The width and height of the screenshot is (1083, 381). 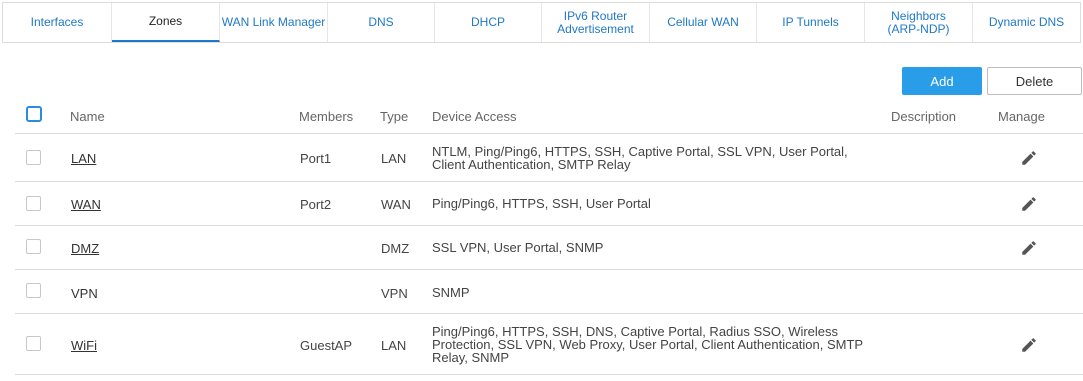 What do you see at coordinates (942, 81) in the screenshot?
I see `add-button: Add` at bounding box center [942, 81].